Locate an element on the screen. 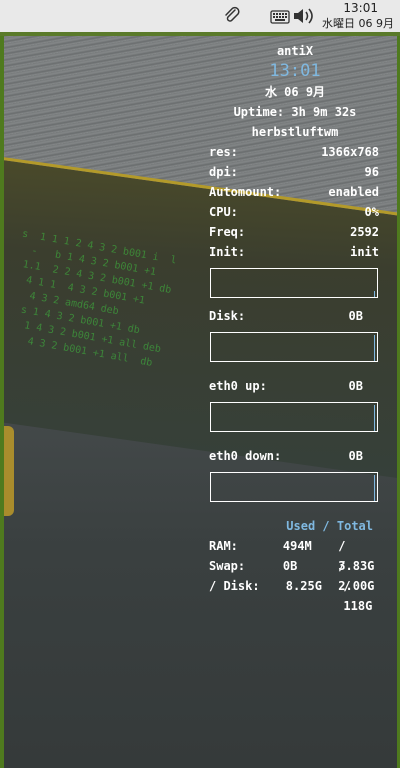  info-label: Init: is located at coordinates (227, 252).